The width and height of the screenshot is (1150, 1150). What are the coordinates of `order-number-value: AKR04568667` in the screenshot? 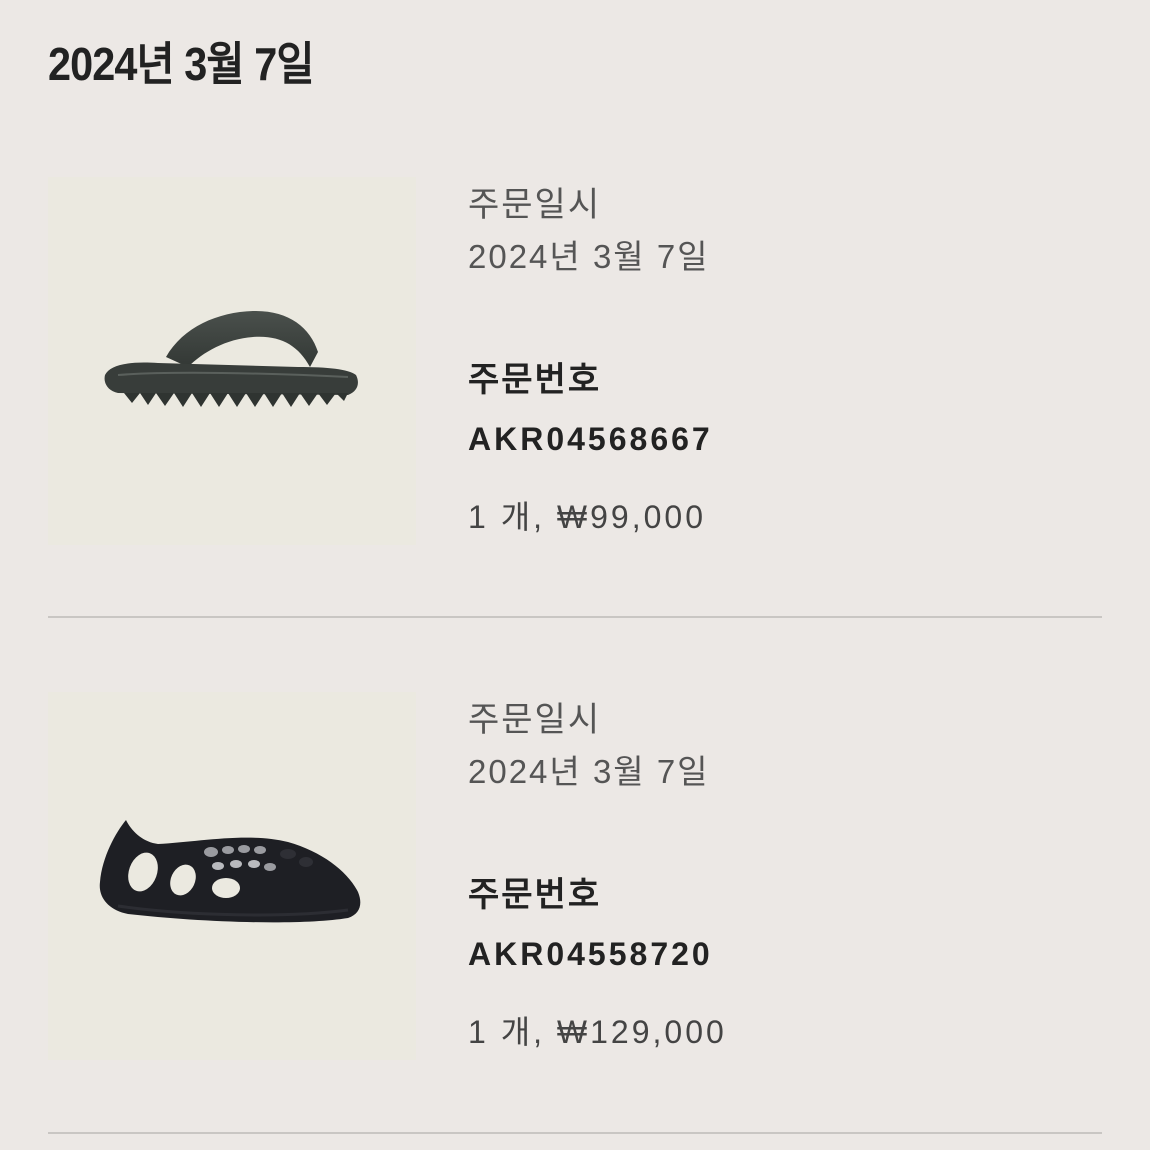 It's located at (590, 439).